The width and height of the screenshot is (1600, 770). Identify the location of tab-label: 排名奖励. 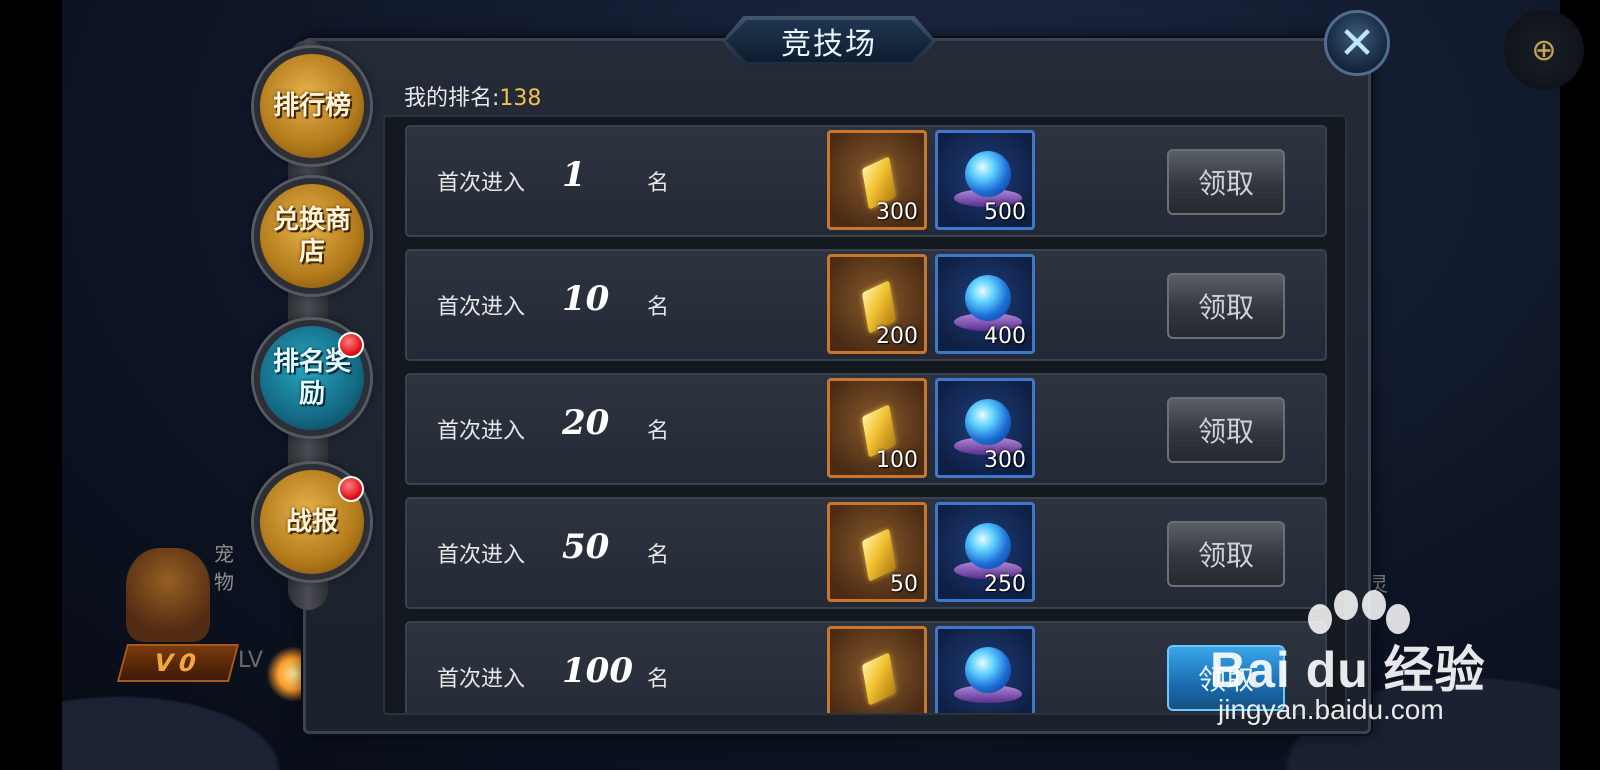
(311, 378).